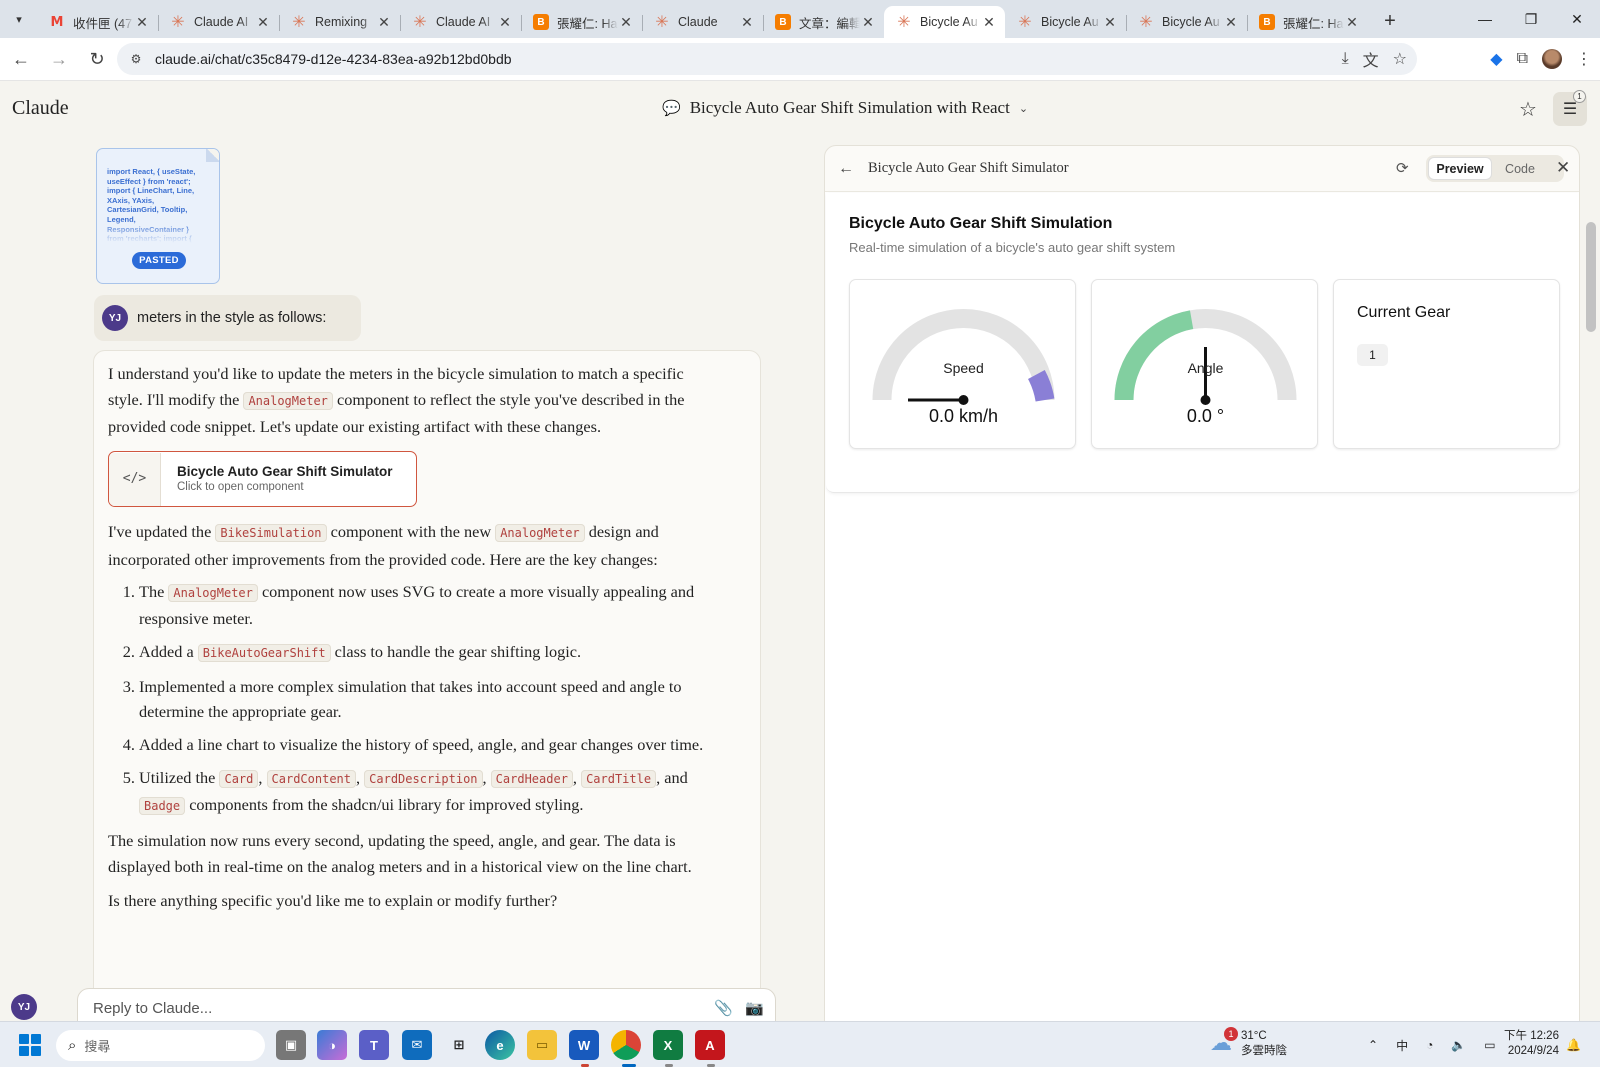 This screenshot has height=1067, width=1600. Describe the element at coordinates (668, 1045) in the screenshot. I see `excel-icon: X` at that location.